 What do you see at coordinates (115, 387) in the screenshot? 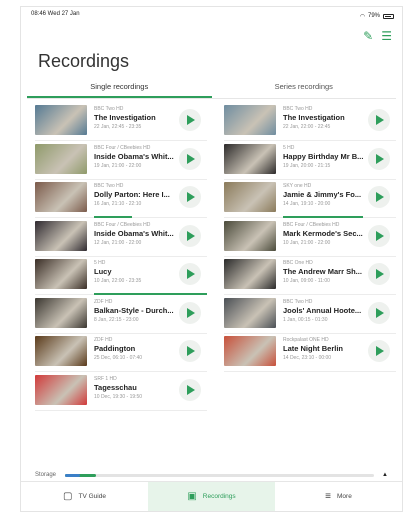
I see `recording-title: Tagesschau` at bounding box center [115, 387].